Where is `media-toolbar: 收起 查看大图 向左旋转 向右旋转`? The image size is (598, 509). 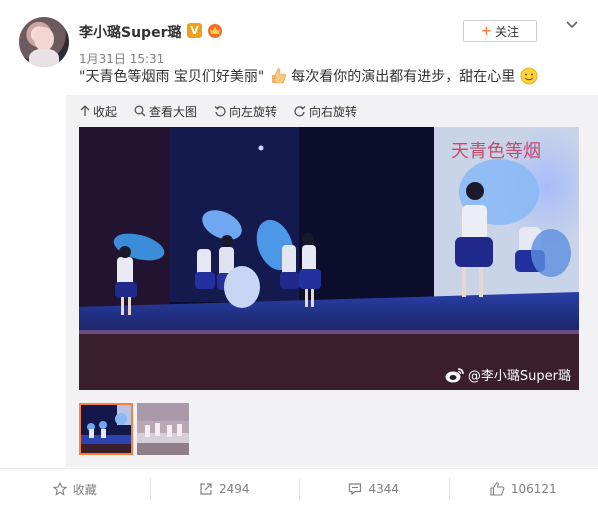
media-toolbar: 收起 查看大图 向左旋转 向右旋转 is located at coordinates (227, 111).